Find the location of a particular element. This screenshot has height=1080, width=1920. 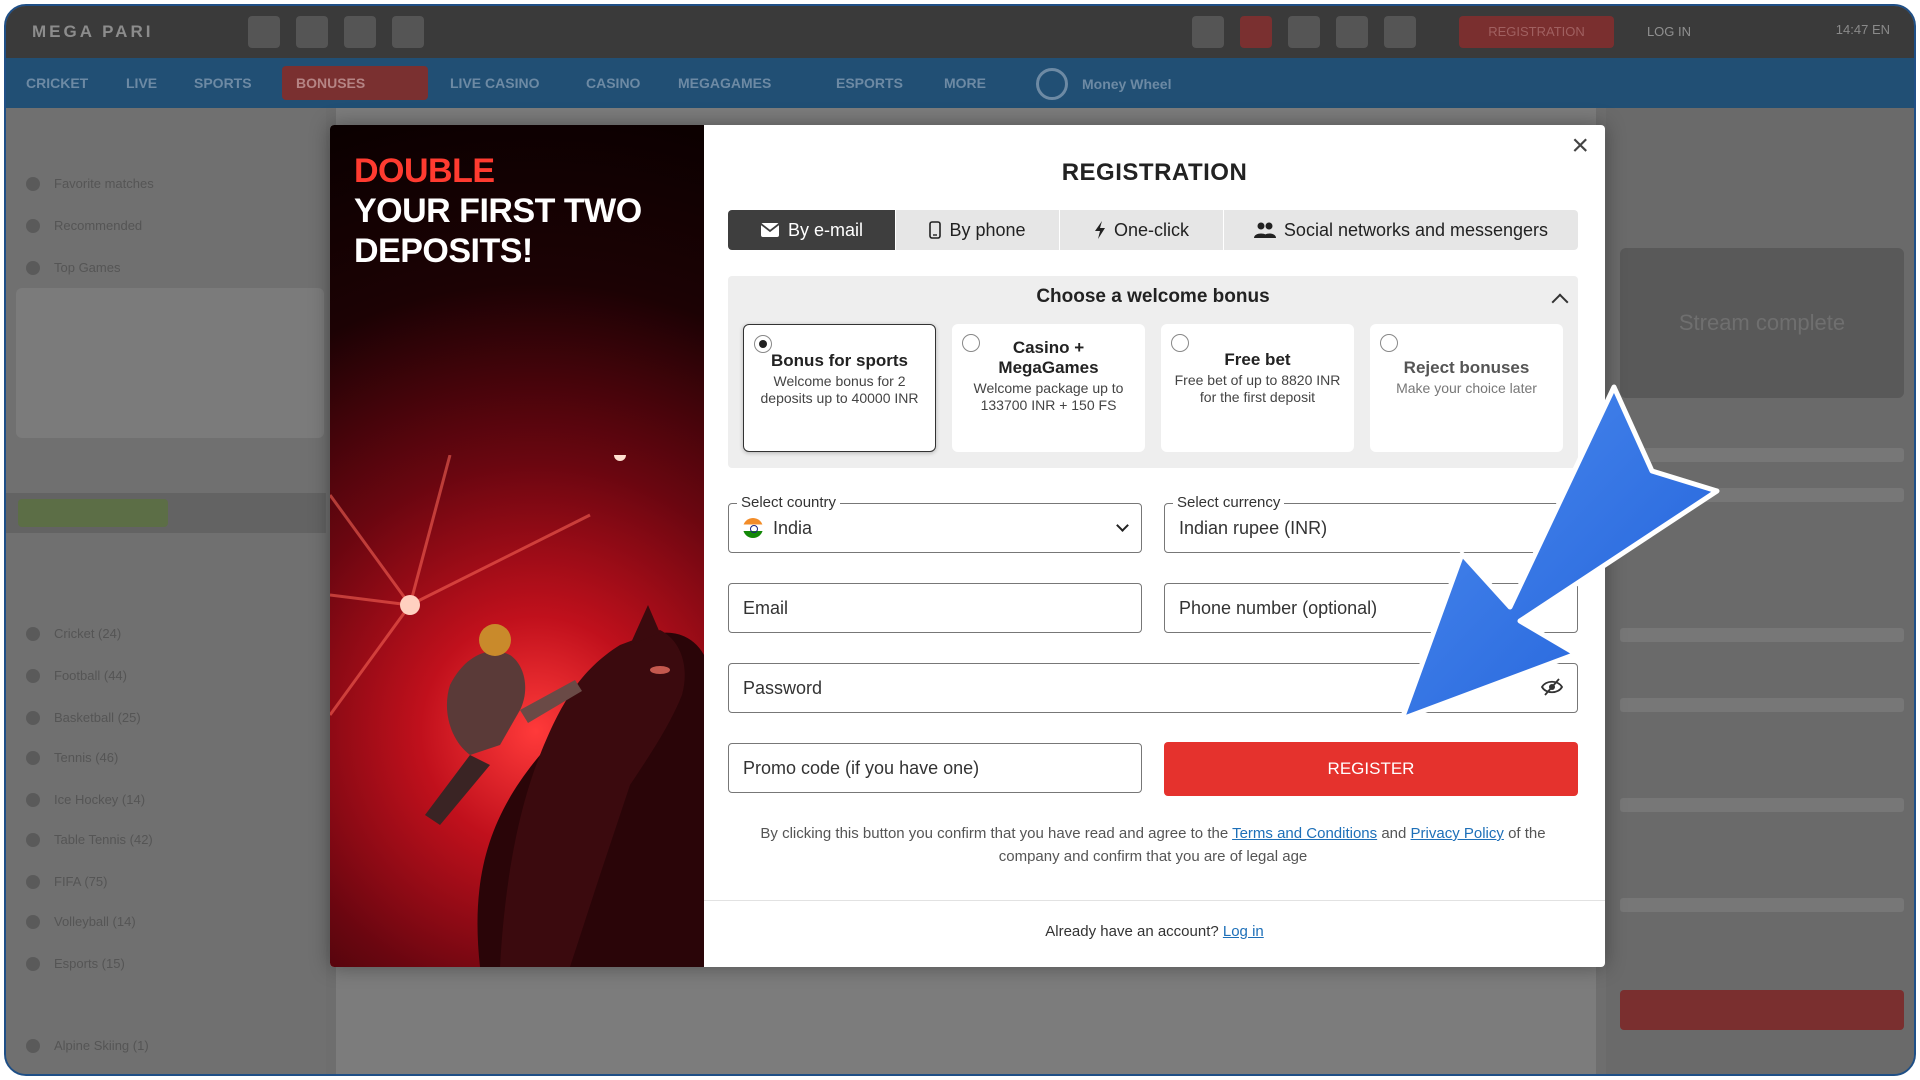

email-field: Email is located at coordinates (935, 608).